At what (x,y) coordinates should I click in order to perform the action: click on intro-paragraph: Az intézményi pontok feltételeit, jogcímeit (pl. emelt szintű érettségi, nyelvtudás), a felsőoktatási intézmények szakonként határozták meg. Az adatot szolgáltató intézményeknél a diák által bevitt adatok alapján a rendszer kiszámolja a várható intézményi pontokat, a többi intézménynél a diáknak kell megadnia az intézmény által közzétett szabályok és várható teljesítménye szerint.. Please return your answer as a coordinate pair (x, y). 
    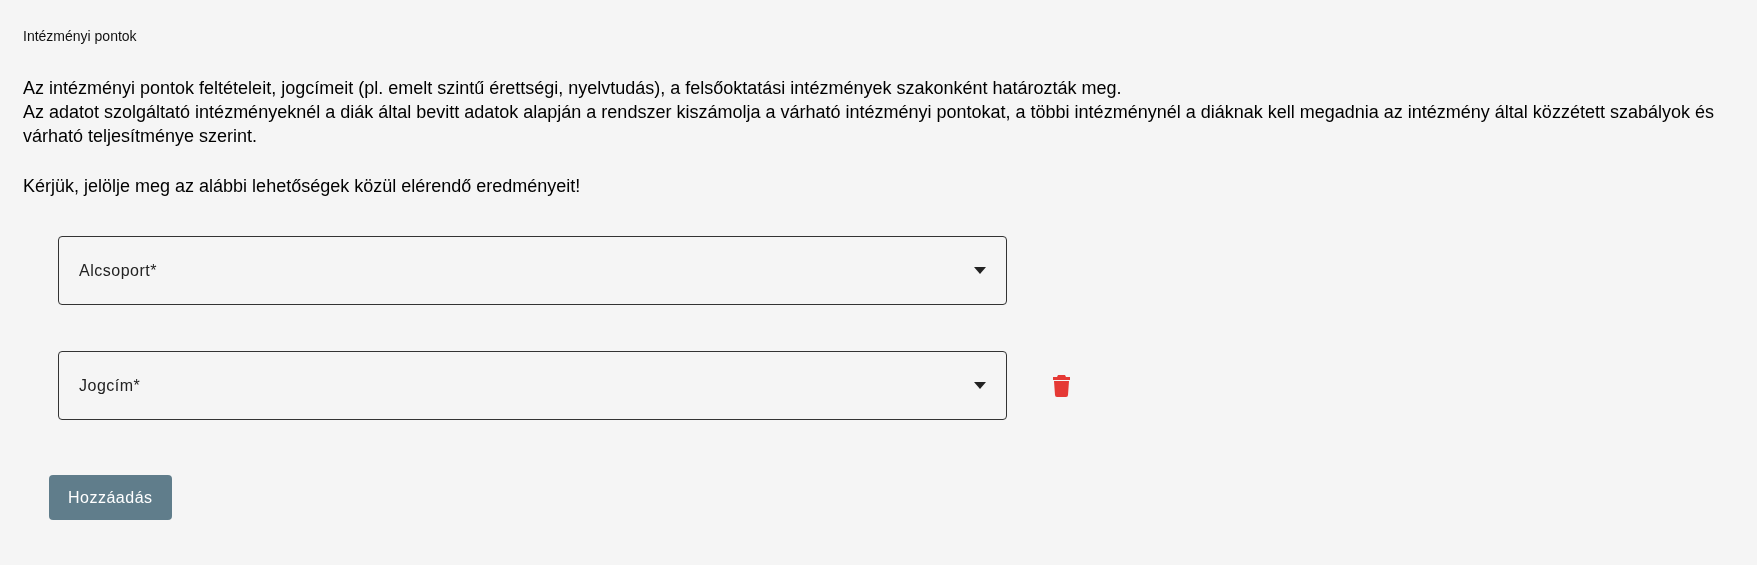
    Looking at the image, I should click on (869, 112).